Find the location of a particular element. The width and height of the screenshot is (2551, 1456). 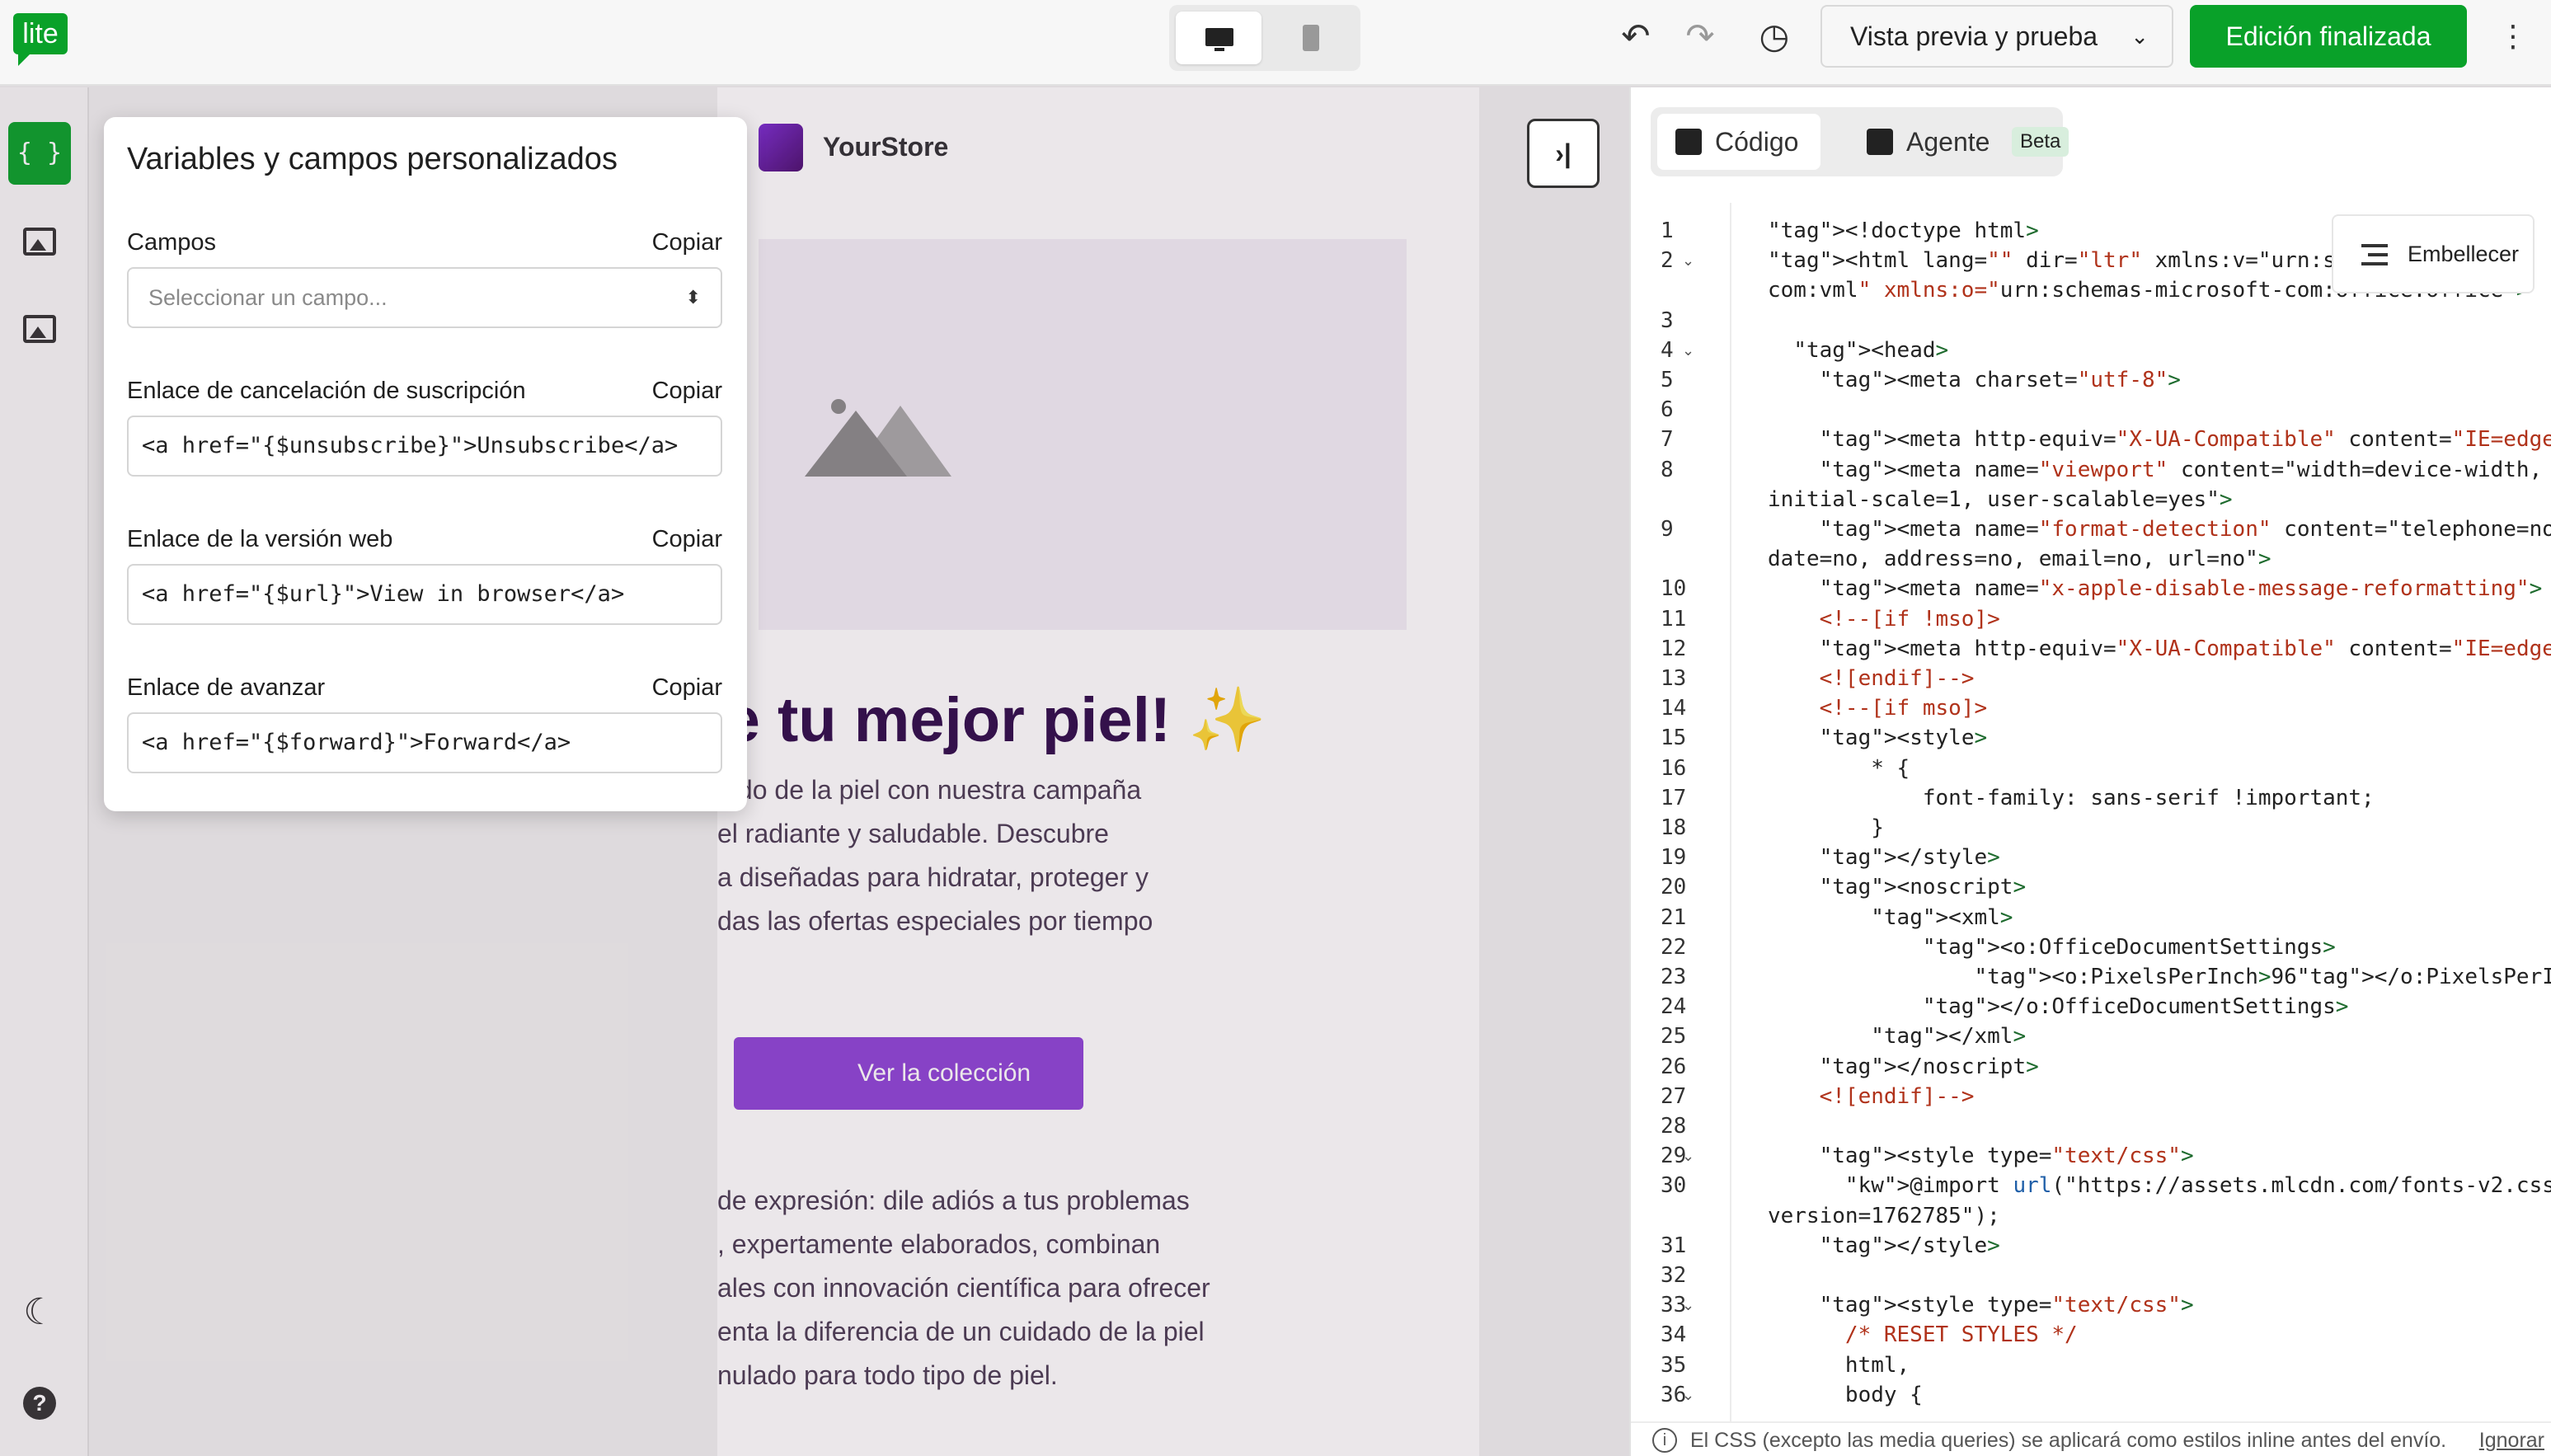

web-version-code-field: <a href="{$url}">View in browser</a> is located at coordinates (425, 594).